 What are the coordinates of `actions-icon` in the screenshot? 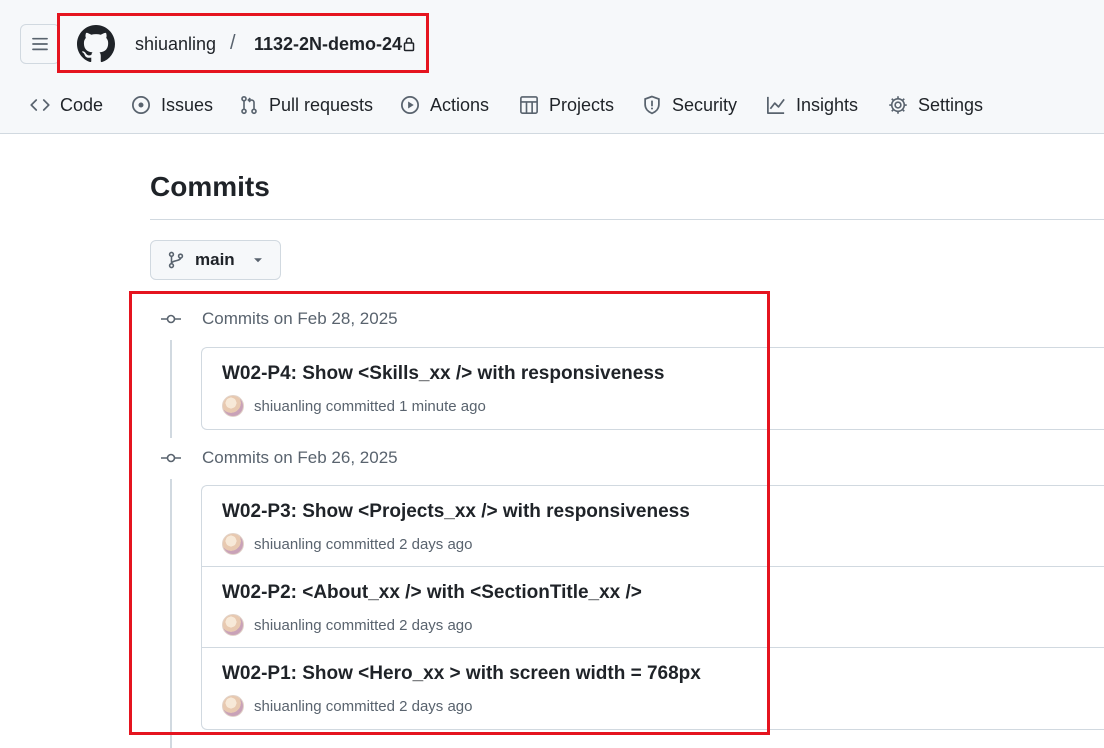 It's located at (410, 105).